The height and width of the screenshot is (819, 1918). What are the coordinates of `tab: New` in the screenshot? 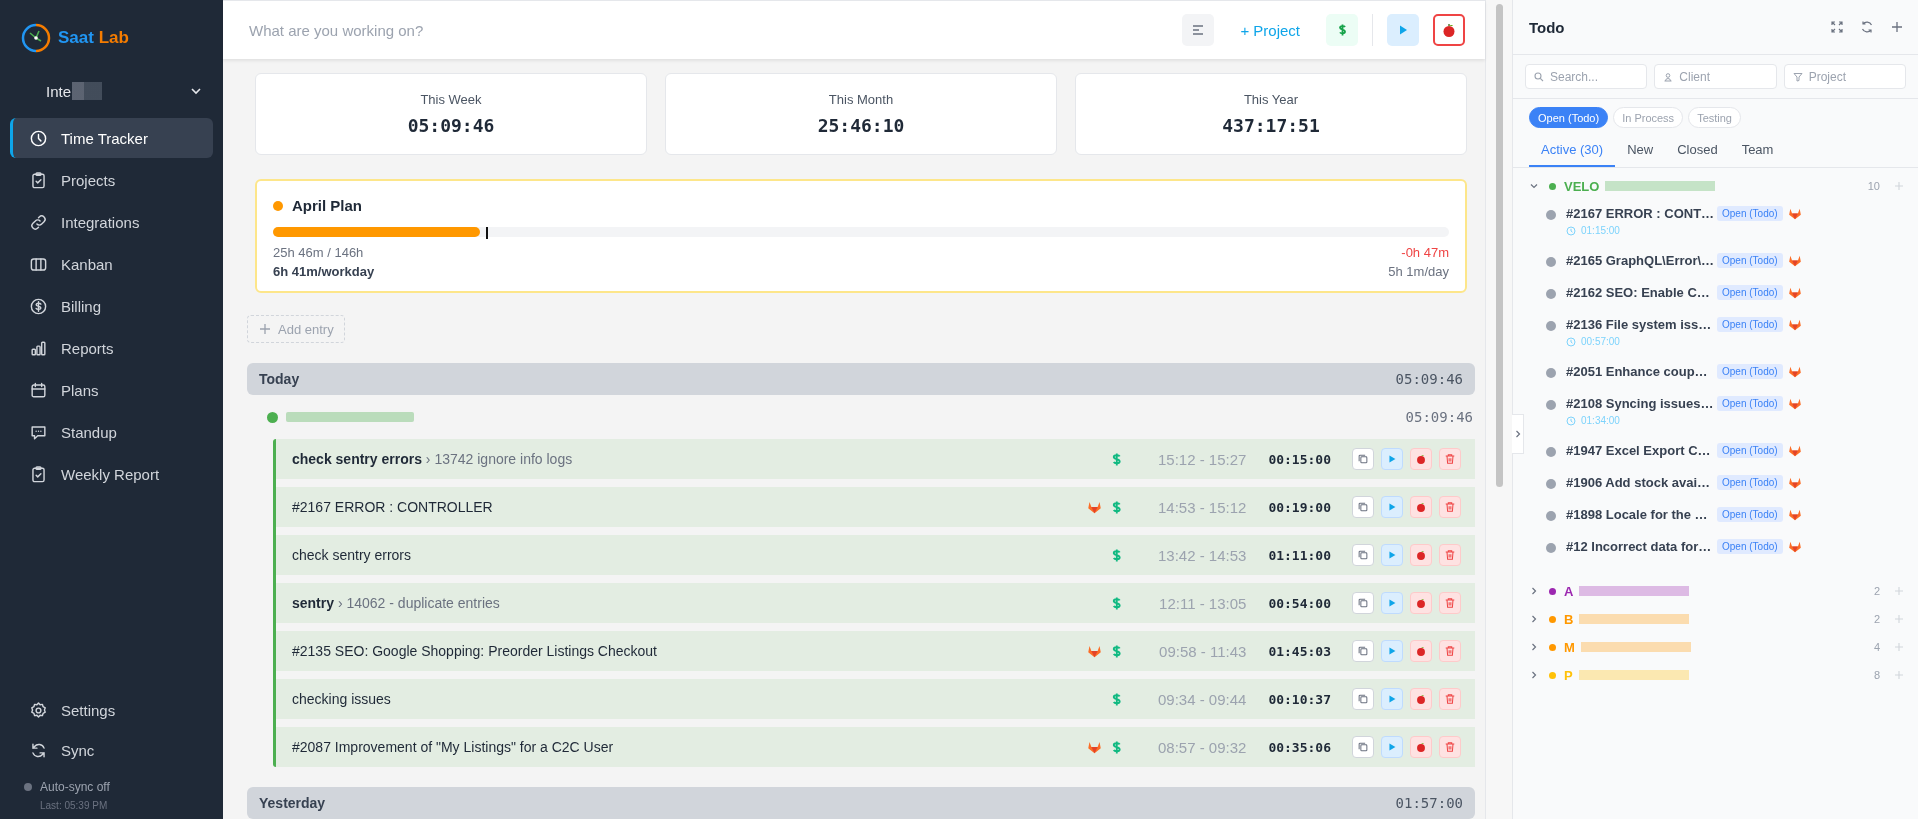 It's located at (1640, 150).